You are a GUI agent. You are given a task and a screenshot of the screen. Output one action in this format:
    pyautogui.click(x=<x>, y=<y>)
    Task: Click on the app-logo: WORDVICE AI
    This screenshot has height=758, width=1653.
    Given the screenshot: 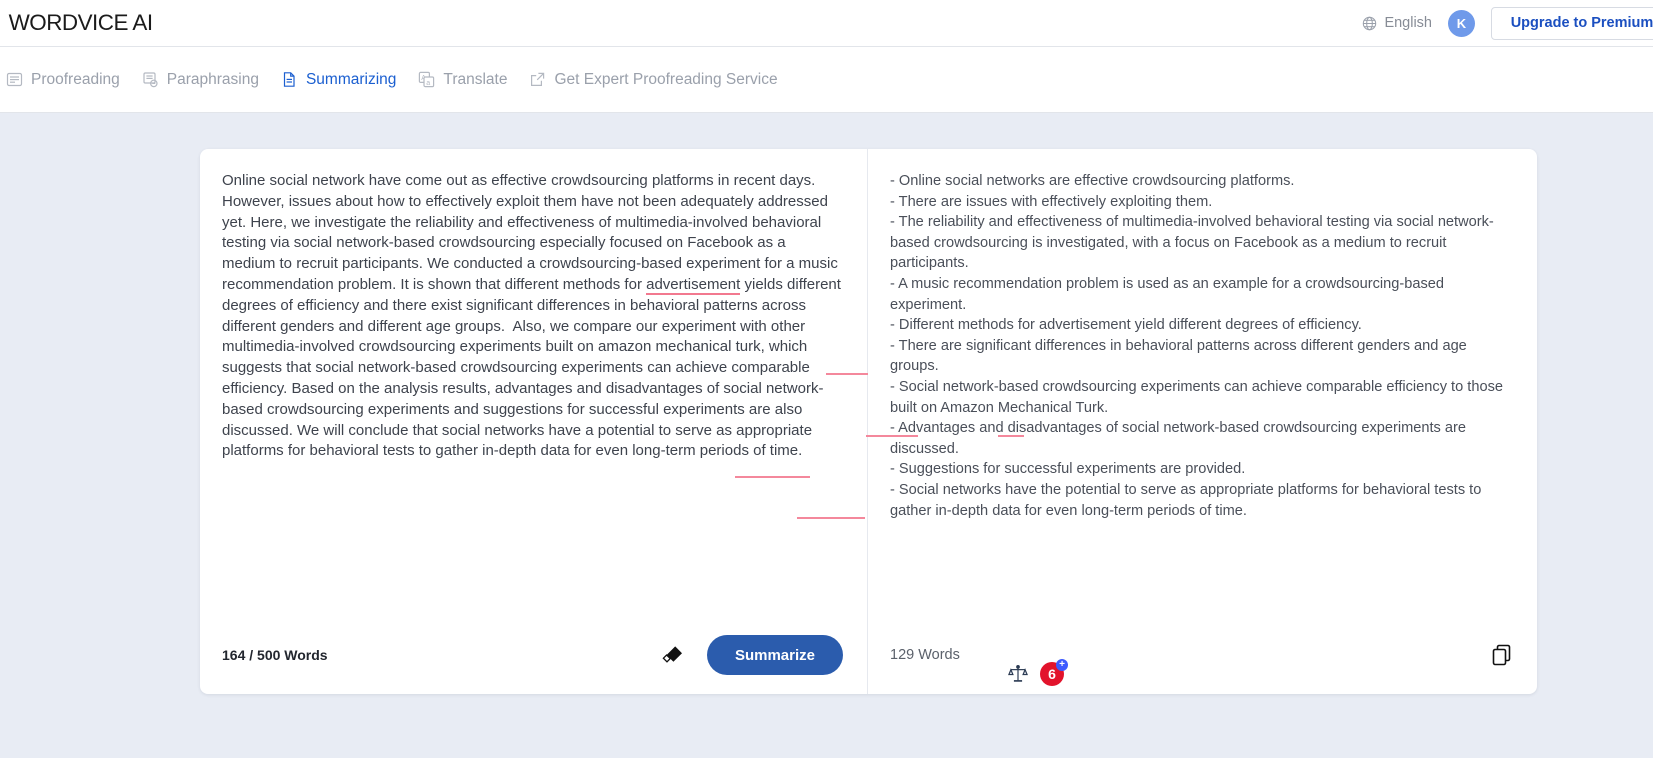 What is the action you would take?
    pyautogui.click(x=81, y=23)
    